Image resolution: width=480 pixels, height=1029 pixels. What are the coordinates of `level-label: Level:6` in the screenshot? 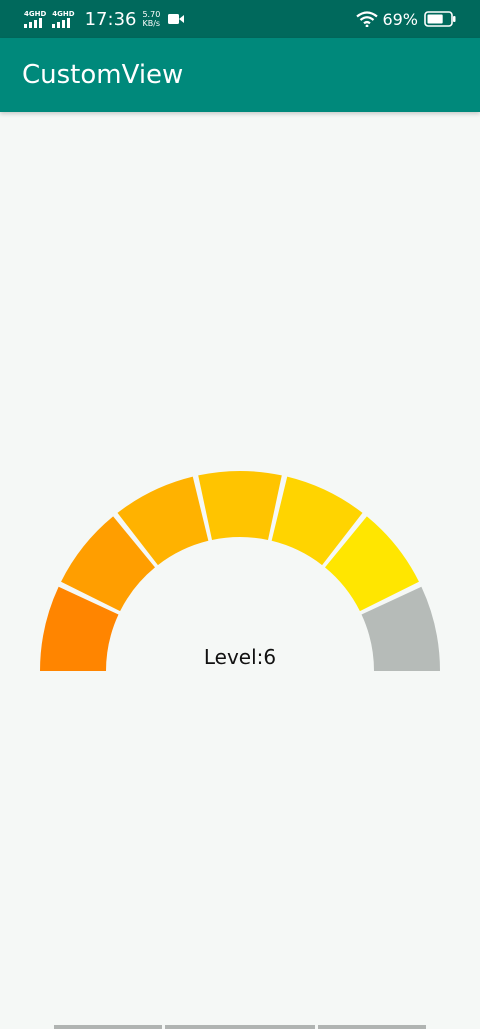 It's located at (240, 657).